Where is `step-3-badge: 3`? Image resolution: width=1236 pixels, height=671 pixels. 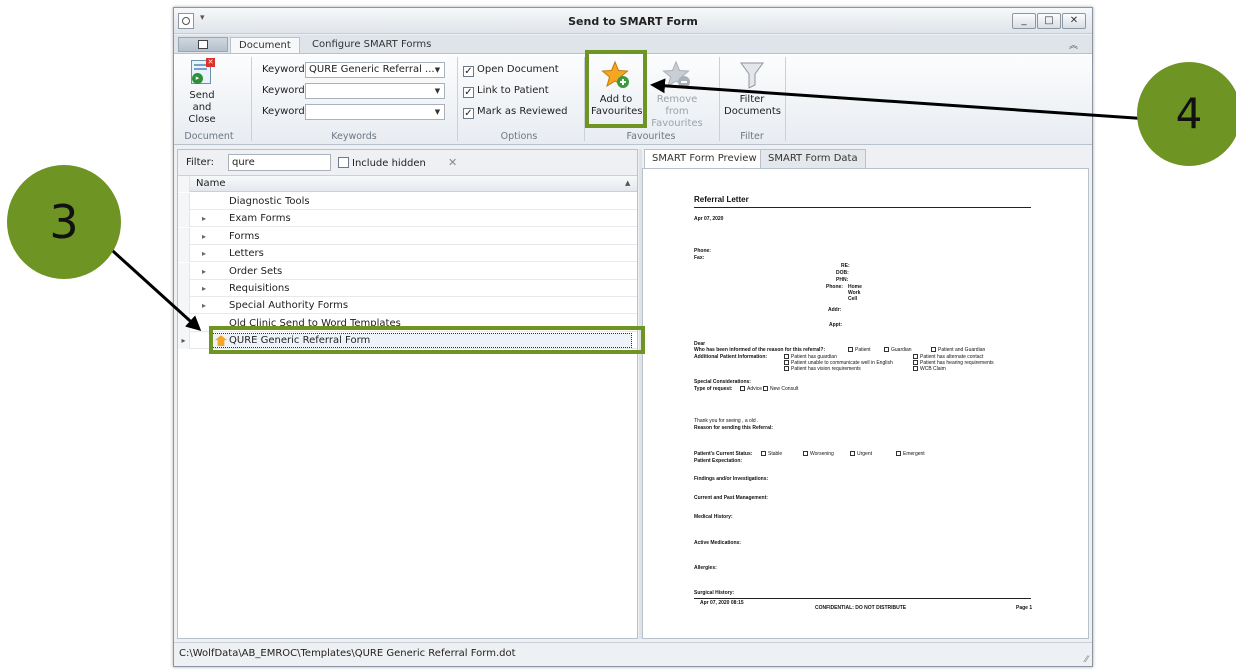
step-3-badge: 3 is located at coordinates (64, 222).